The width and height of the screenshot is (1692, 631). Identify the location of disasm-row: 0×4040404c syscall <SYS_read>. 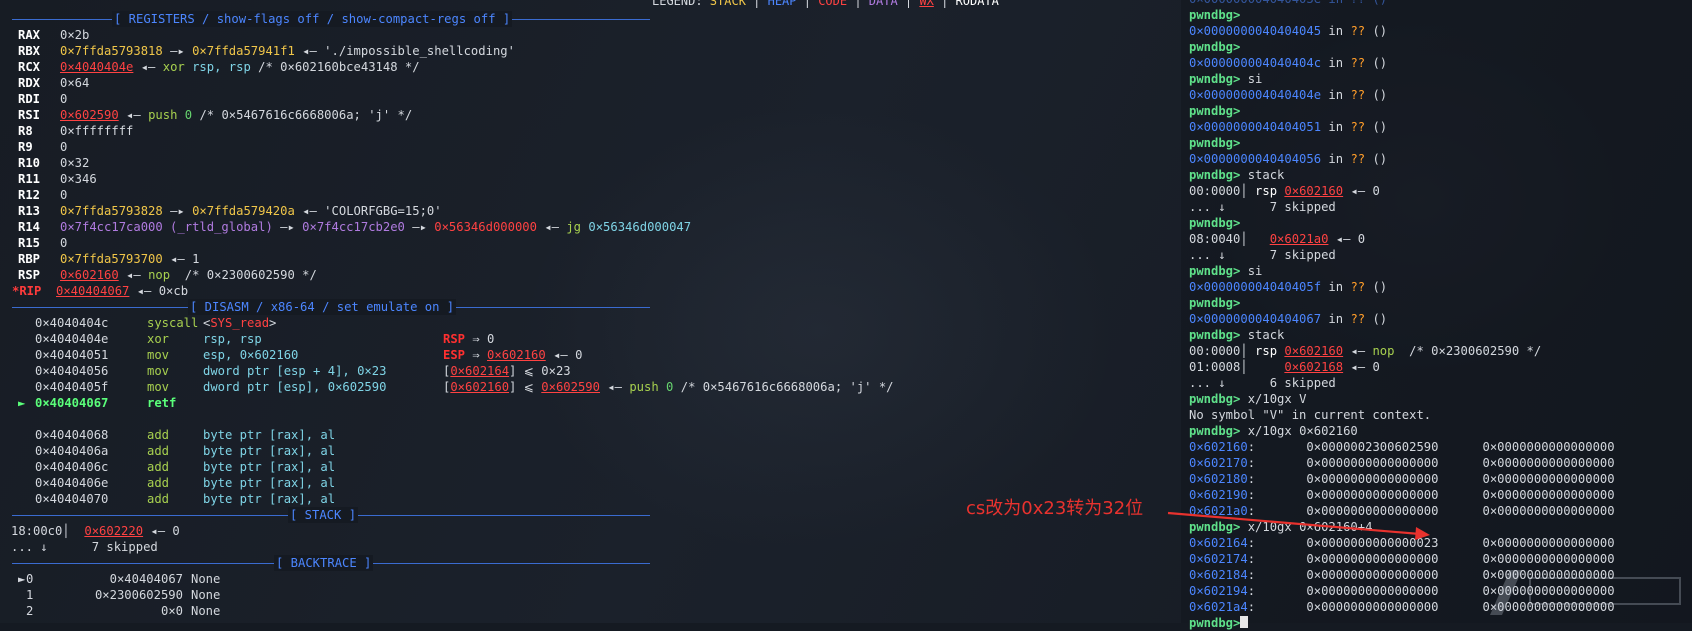
(221, 323).